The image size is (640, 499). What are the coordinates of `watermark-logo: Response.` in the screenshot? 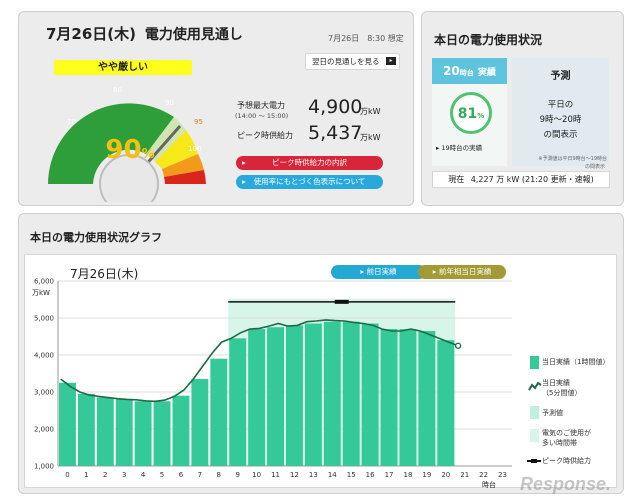 It's located at (566, 484).